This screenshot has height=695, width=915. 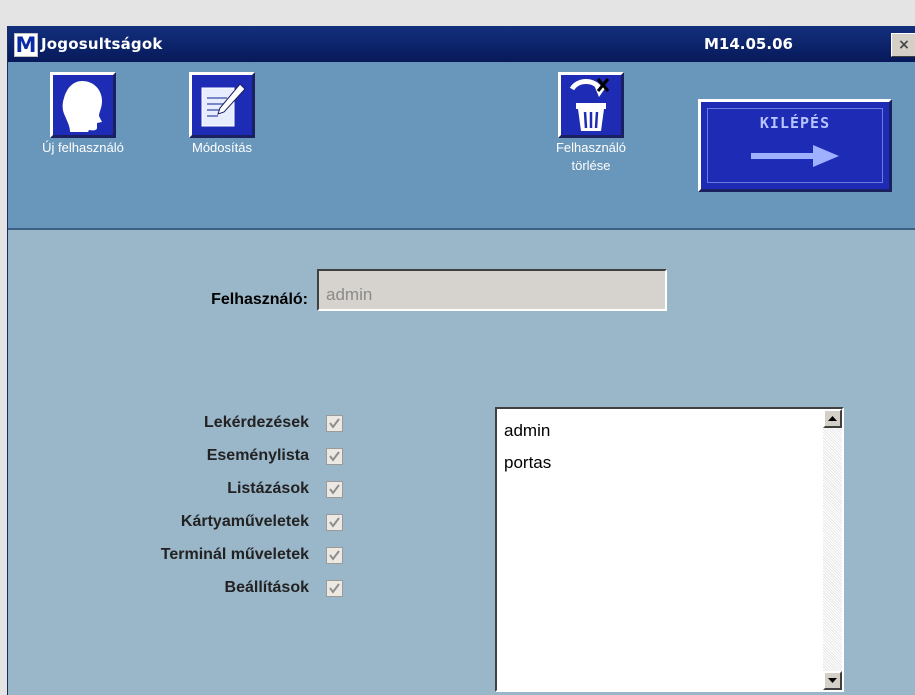 I want to click on exit-label: KILÉPÉS, so click(x=795, y=123).